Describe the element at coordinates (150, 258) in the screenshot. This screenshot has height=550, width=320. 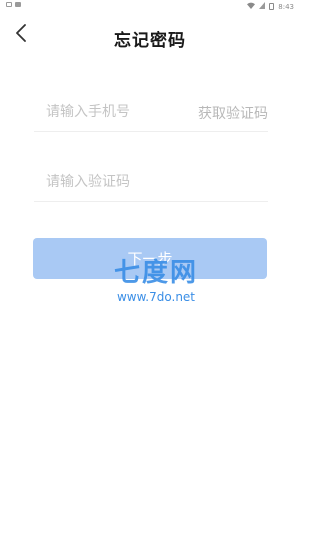
I see `next-button: 下一步` at that location.